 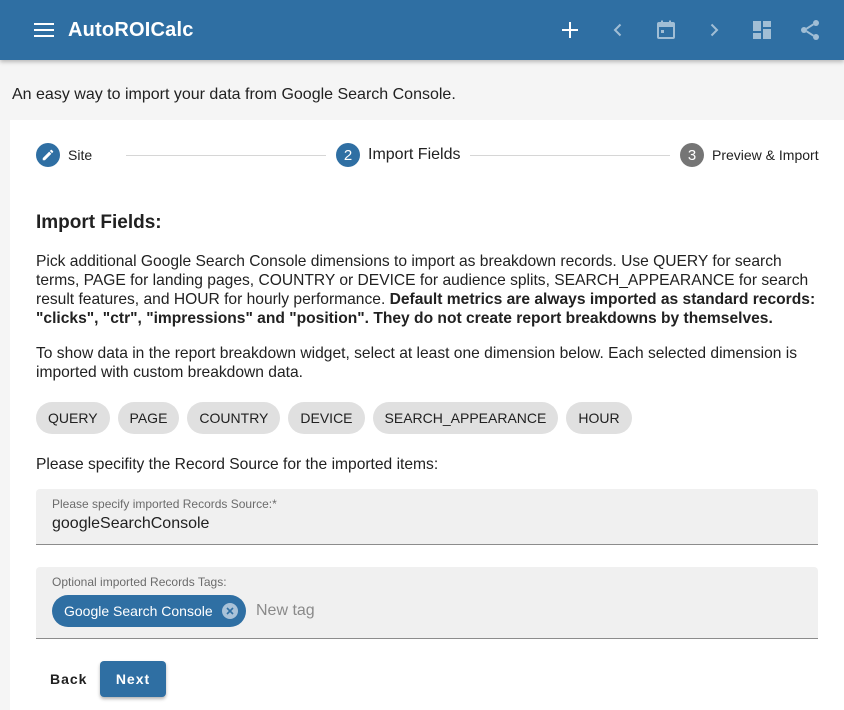 What do you see at coordinates (406, 611) in the screenshot?
I see `new-tag-input` at bounding box center [406, 611].